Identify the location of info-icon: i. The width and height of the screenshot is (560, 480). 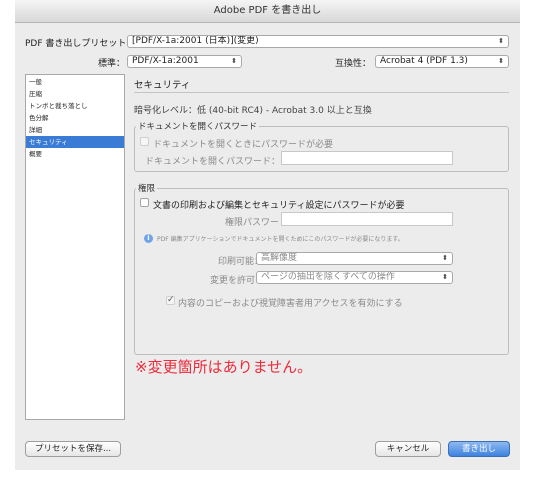
(148, 238).